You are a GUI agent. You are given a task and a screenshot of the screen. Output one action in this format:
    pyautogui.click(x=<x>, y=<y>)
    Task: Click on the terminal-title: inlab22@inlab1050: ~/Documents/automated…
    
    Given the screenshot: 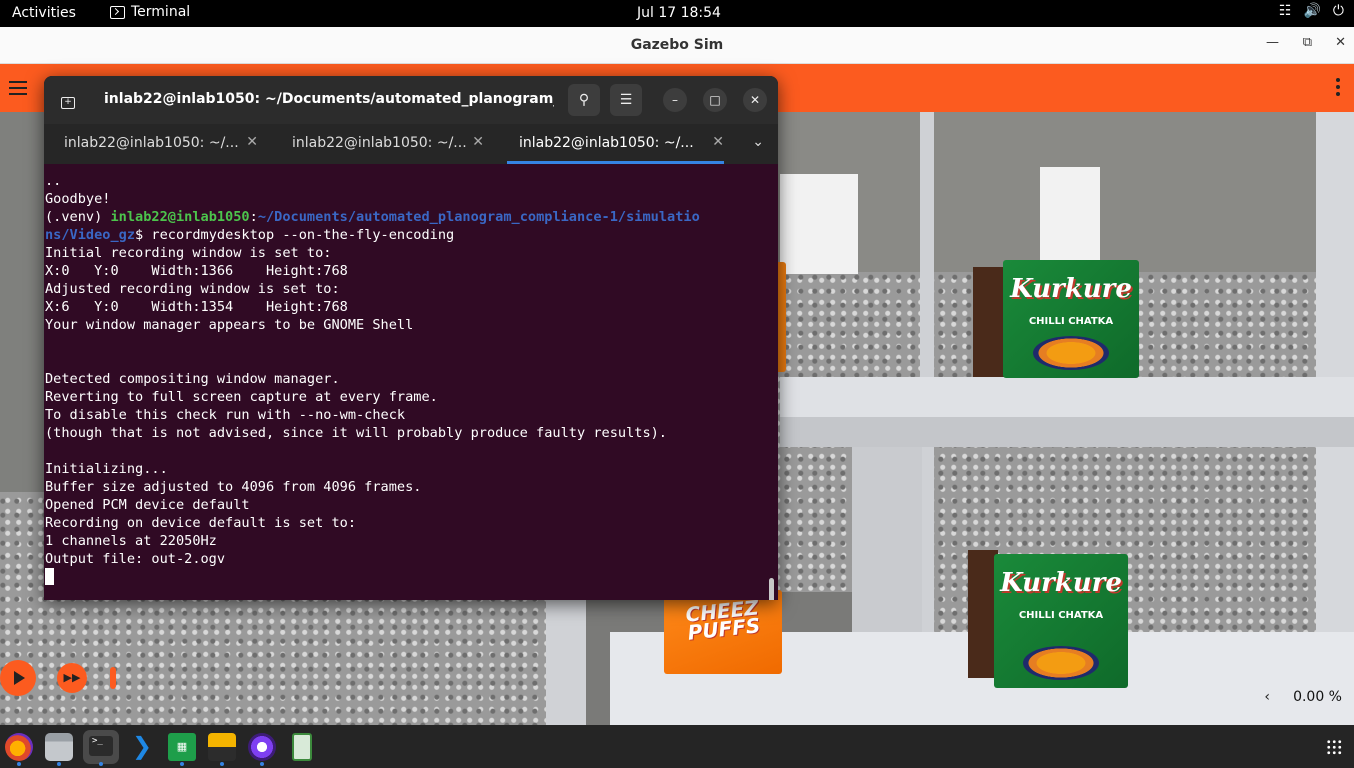 What is the action you would take?
    pyautogui.click(x=329, y=99)
    